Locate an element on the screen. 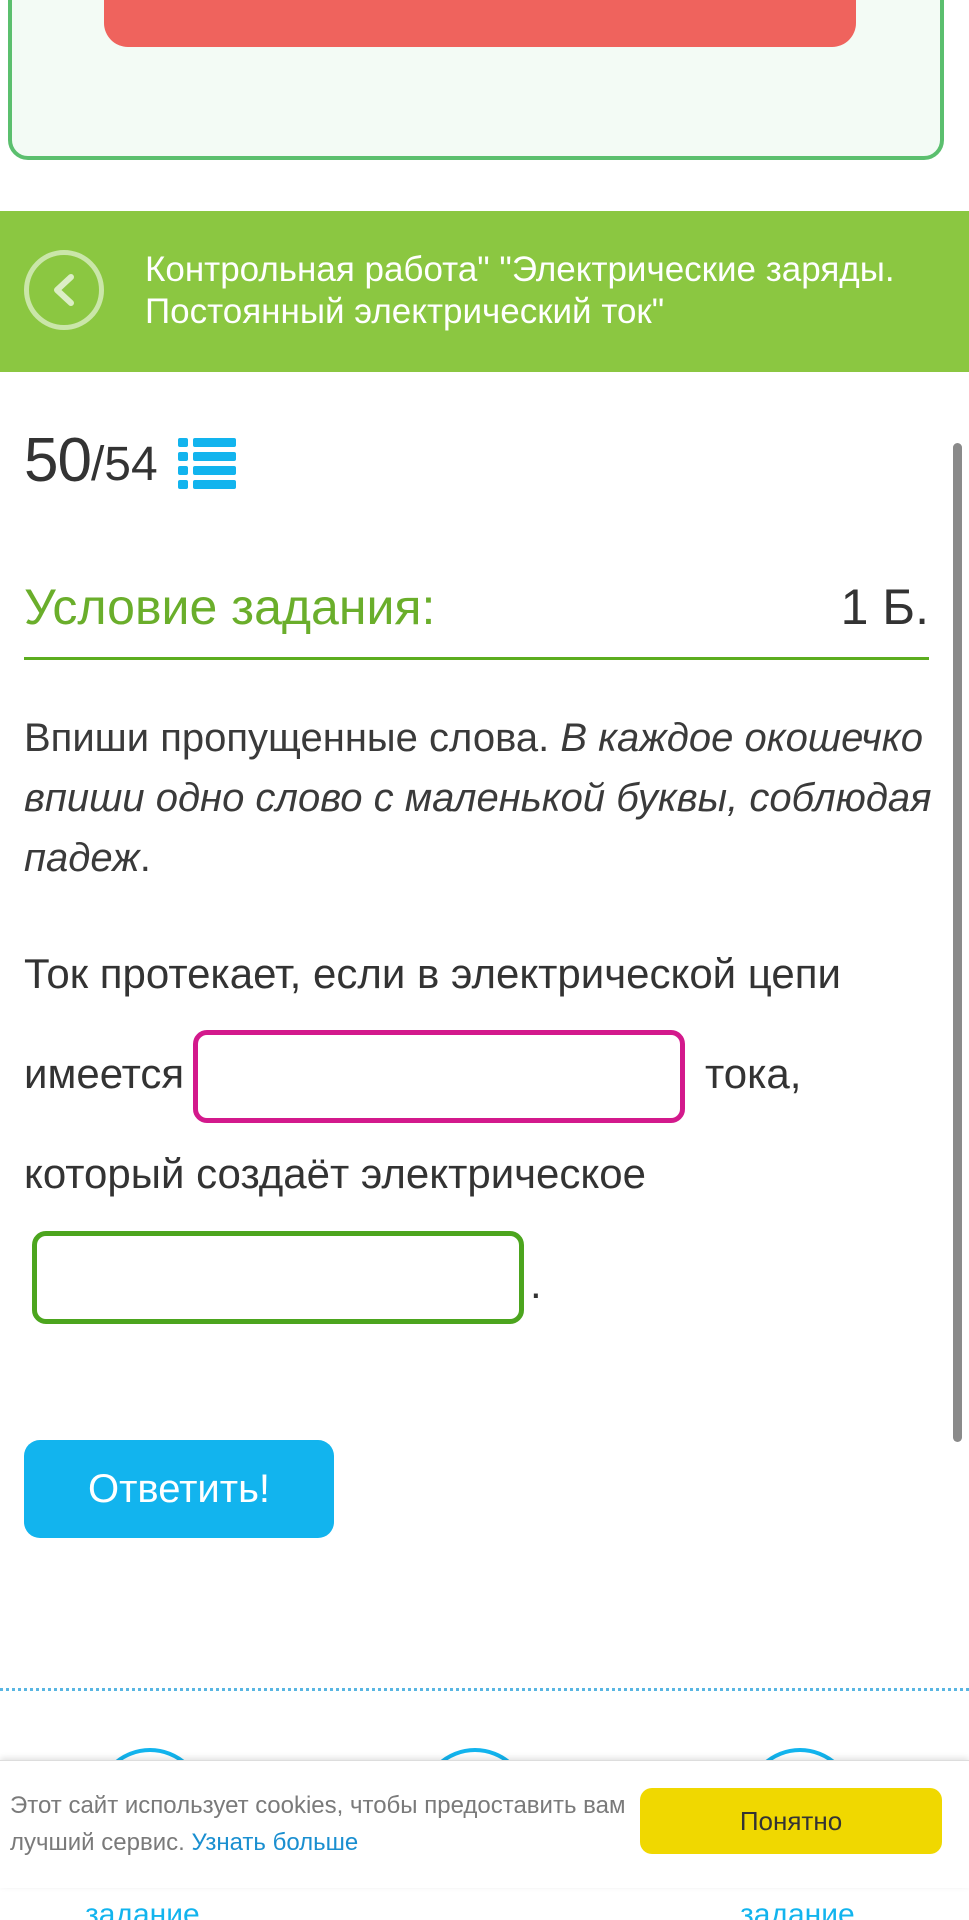 This screenshot has height=1920, width=969. prev-task-label: задание is located at coordinates (142, 1909).